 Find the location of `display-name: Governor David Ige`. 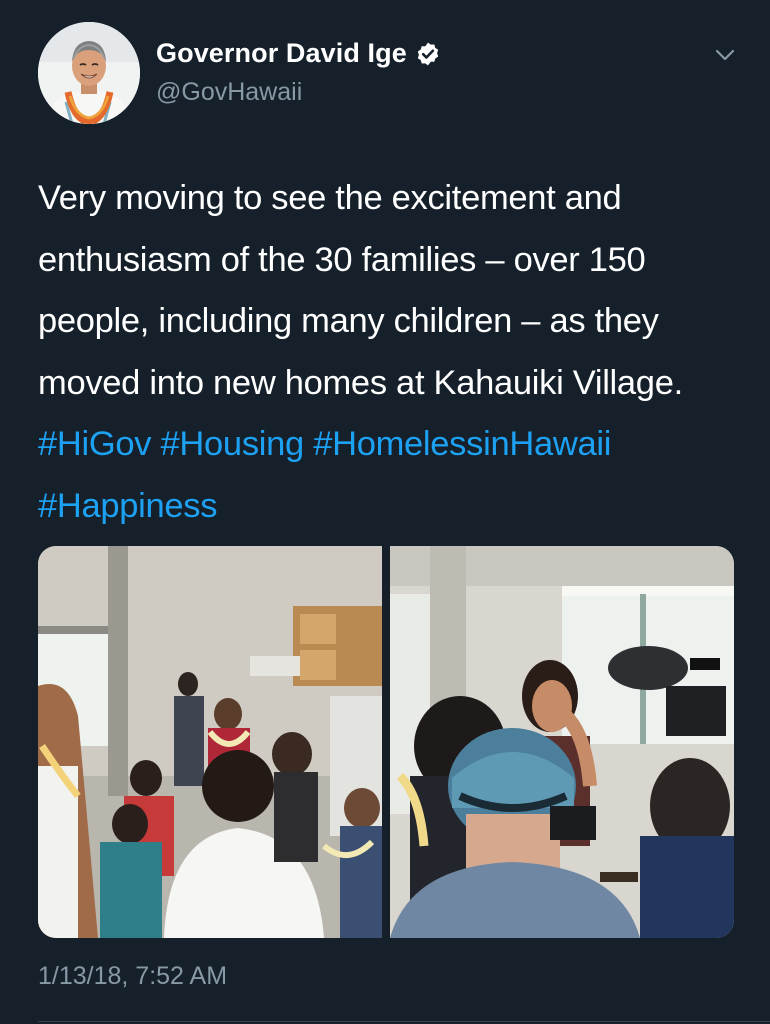

display-name: Governor David Ige is located at coordinates (281, 53).